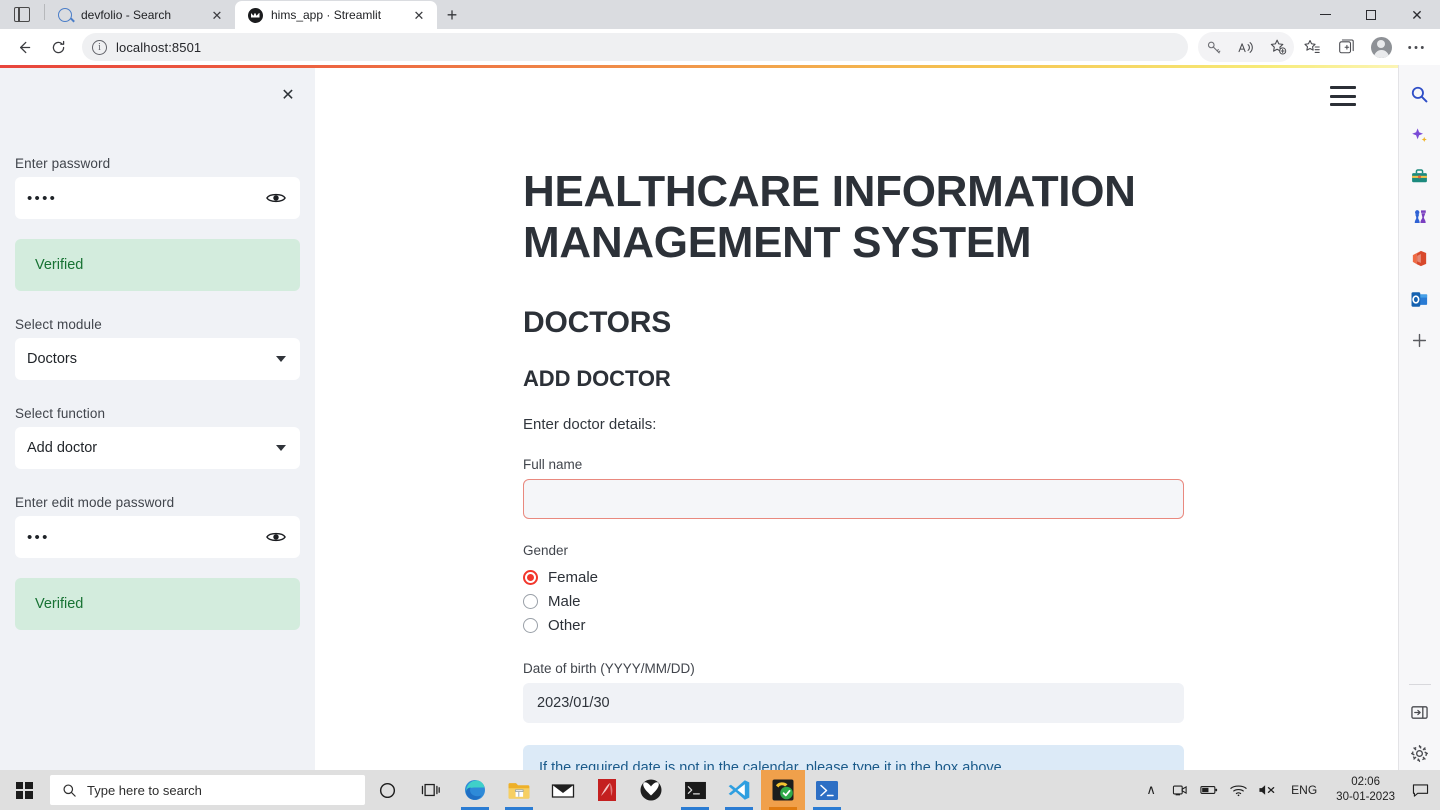 This screenshot has width=1440, height=810. Describe the element at coordinates (22, 14) in the screenshot. I see `tab-search-button` at that location.